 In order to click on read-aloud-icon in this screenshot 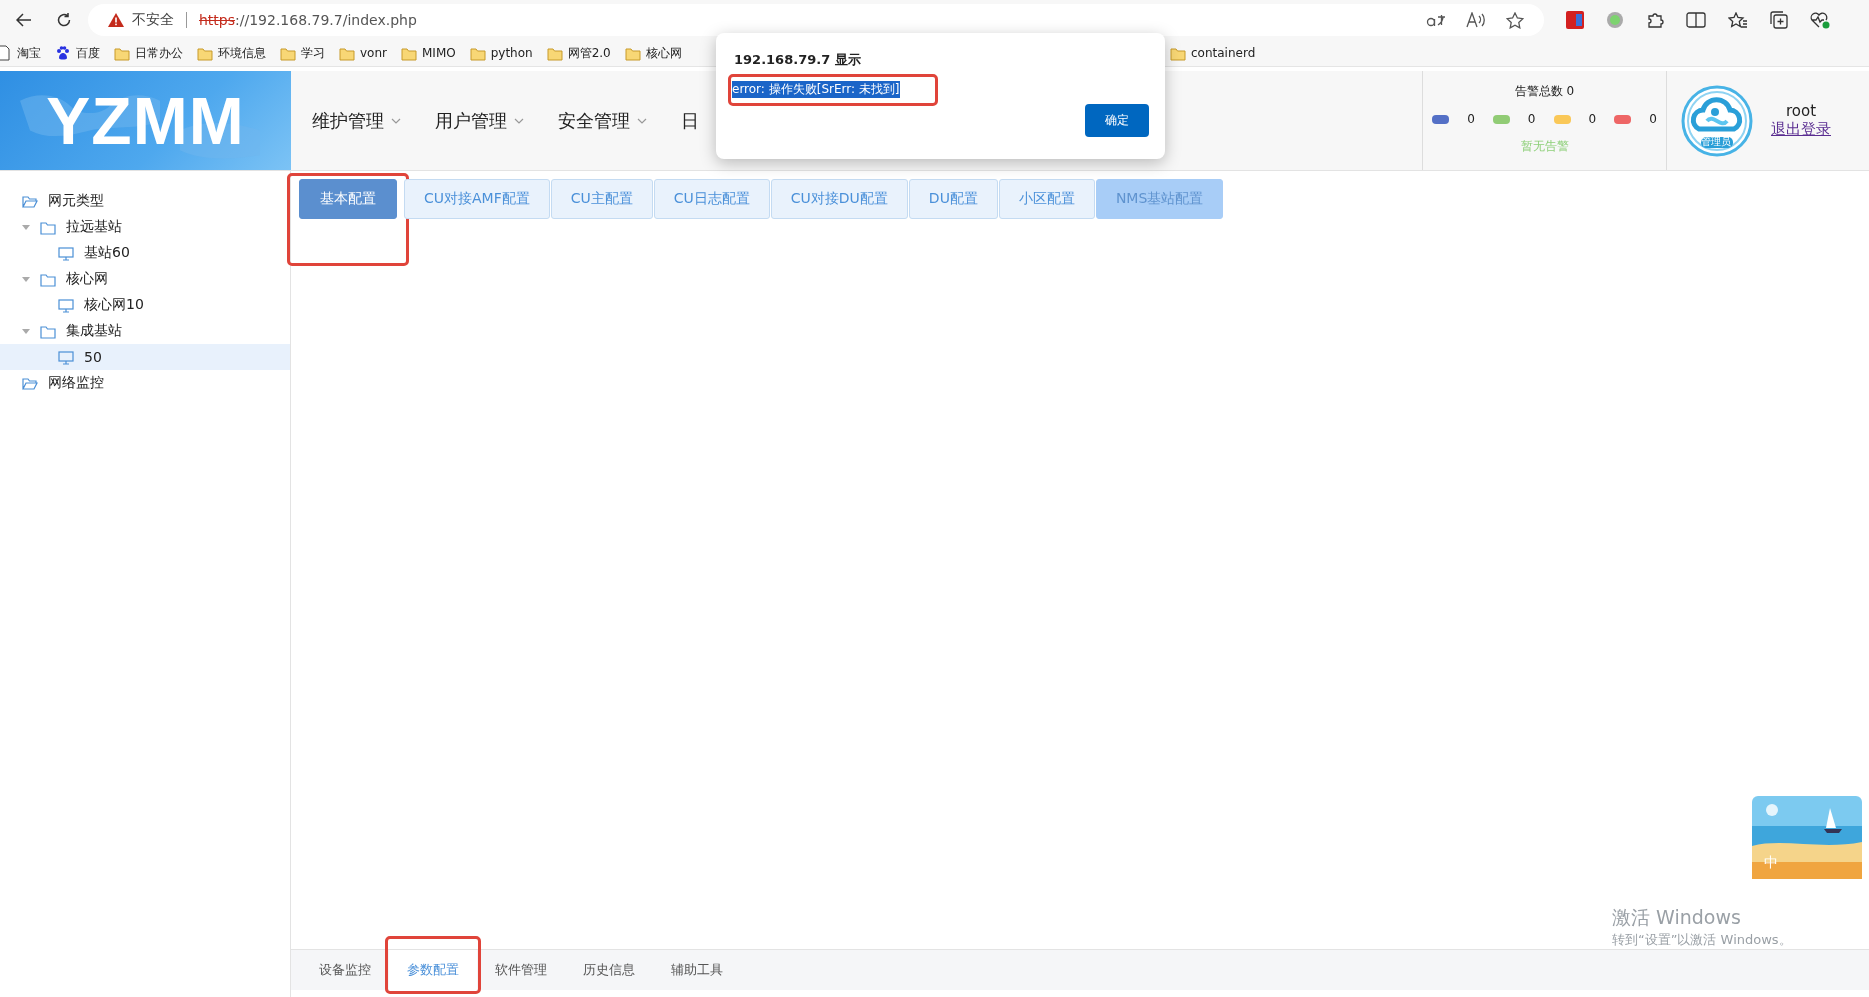, I will do `click(1476, 20)`.